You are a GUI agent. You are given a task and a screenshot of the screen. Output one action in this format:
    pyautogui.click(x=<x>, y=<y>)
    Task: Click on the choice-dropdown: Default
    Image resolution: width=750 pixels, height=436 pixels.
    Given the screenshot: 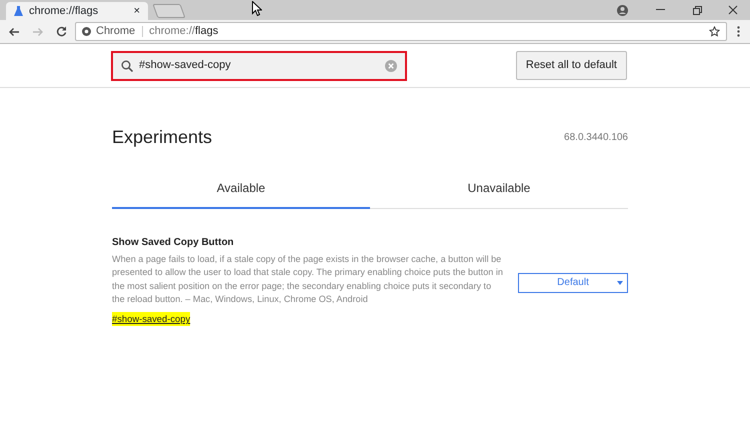 What is the action you would take?
    pyautogui.click(x=573, y=282)
    